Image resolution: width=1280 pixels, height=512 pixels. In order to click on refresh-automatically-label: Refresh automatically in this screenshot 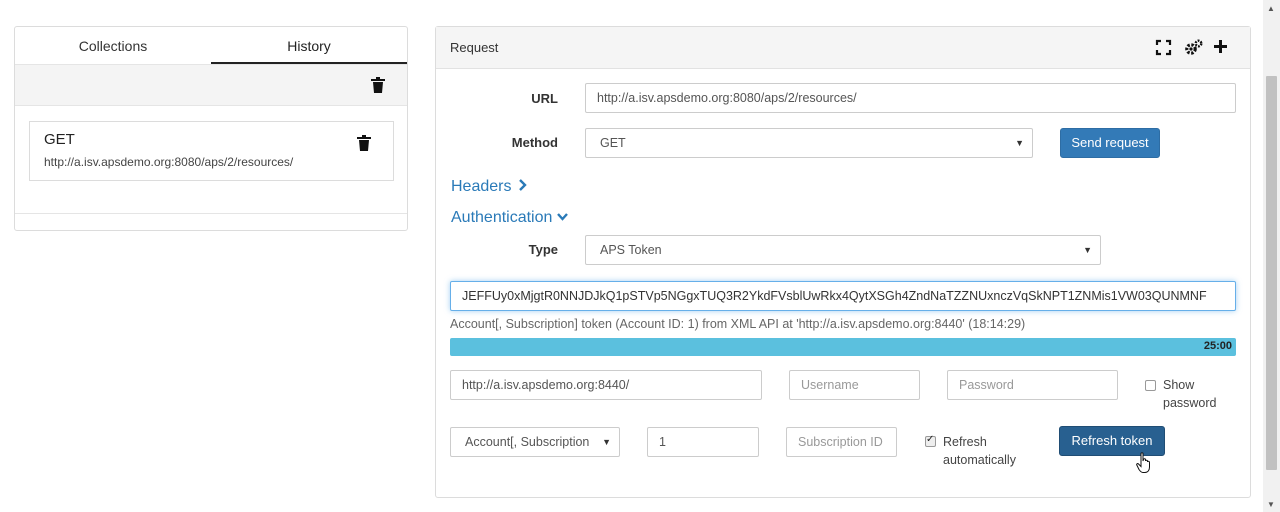, I will do `click(979, 451)`.